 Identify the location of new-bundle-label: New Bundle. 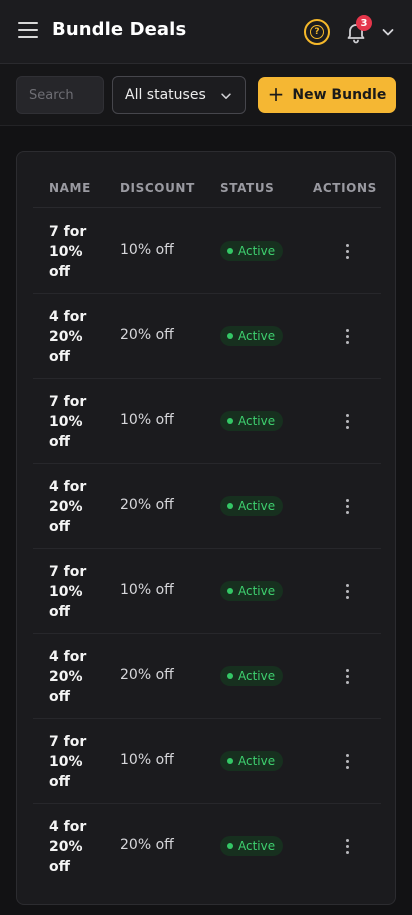
(339, 95).